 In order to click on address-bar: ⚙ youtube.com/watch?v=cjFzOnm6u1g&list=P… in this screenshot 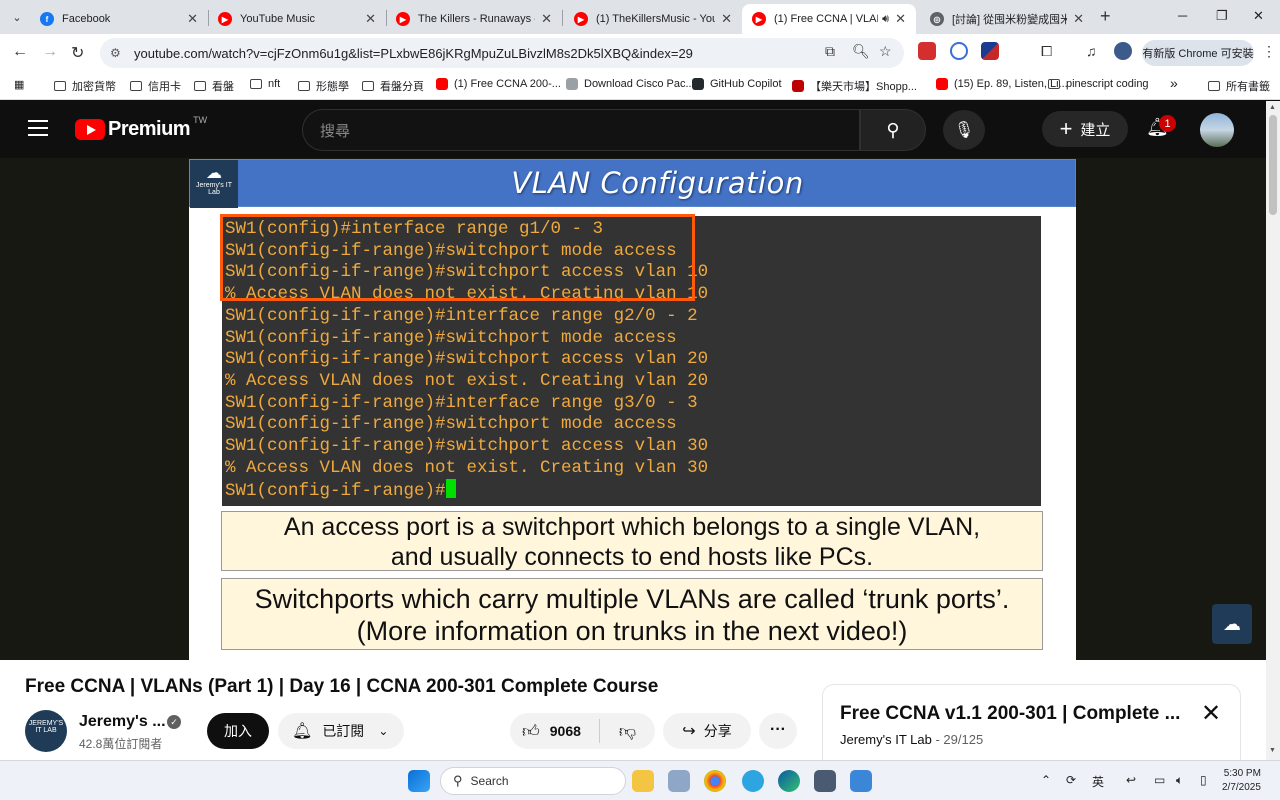, I will do `click(502, 53)`.